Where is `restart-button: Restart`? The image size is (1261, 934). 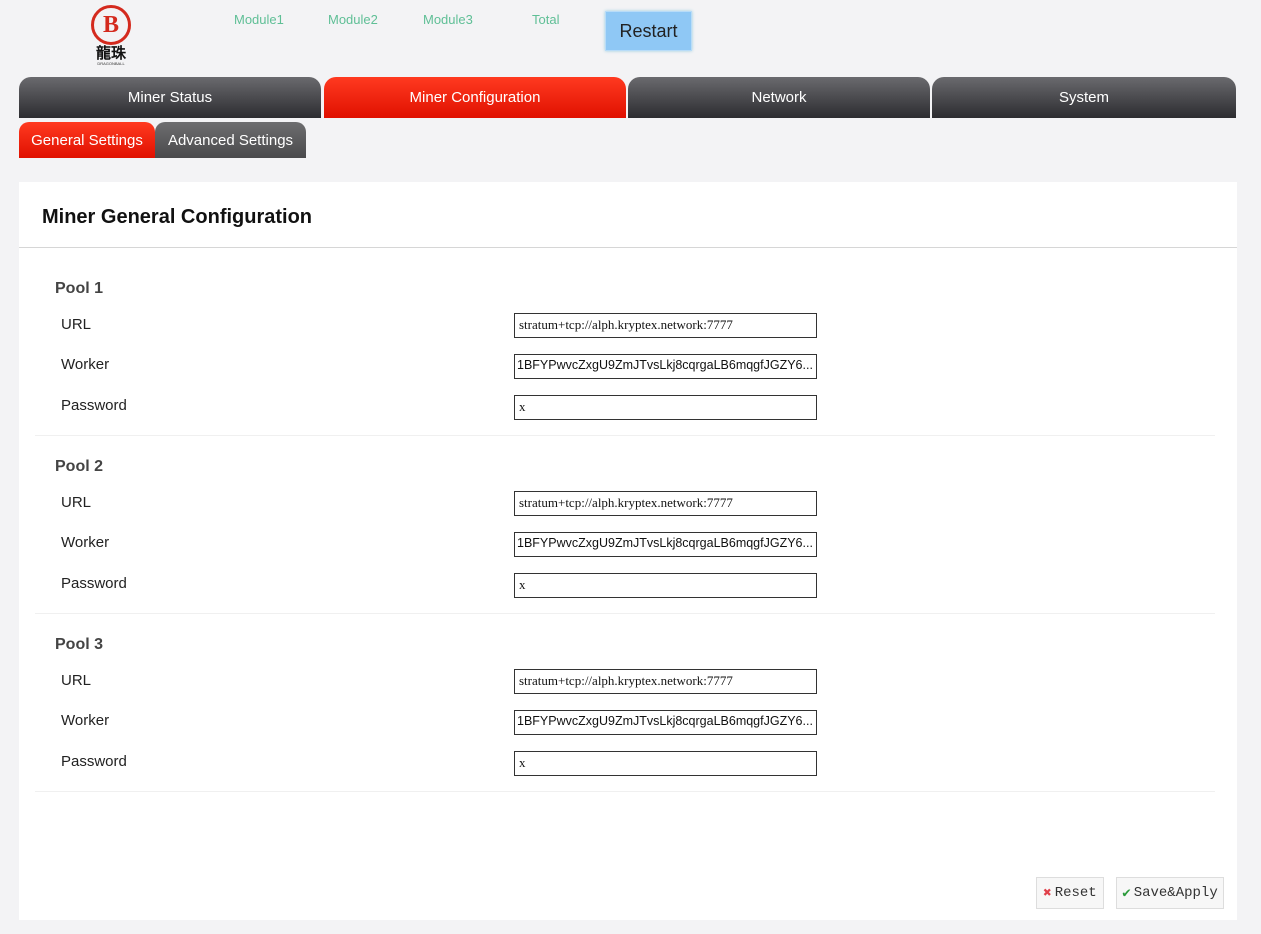 restart-button: Restart is located at coordinates (648, 31).